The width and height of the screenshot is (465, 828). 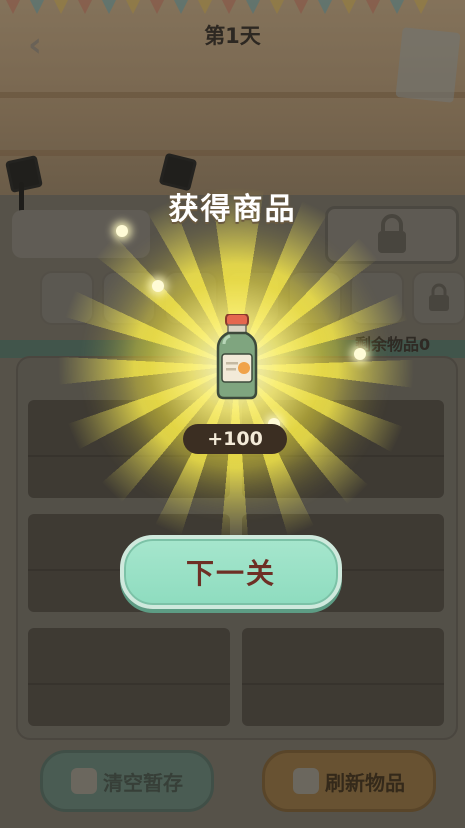 I want to click on day-title: 第1天, so click(x=232, y=36).